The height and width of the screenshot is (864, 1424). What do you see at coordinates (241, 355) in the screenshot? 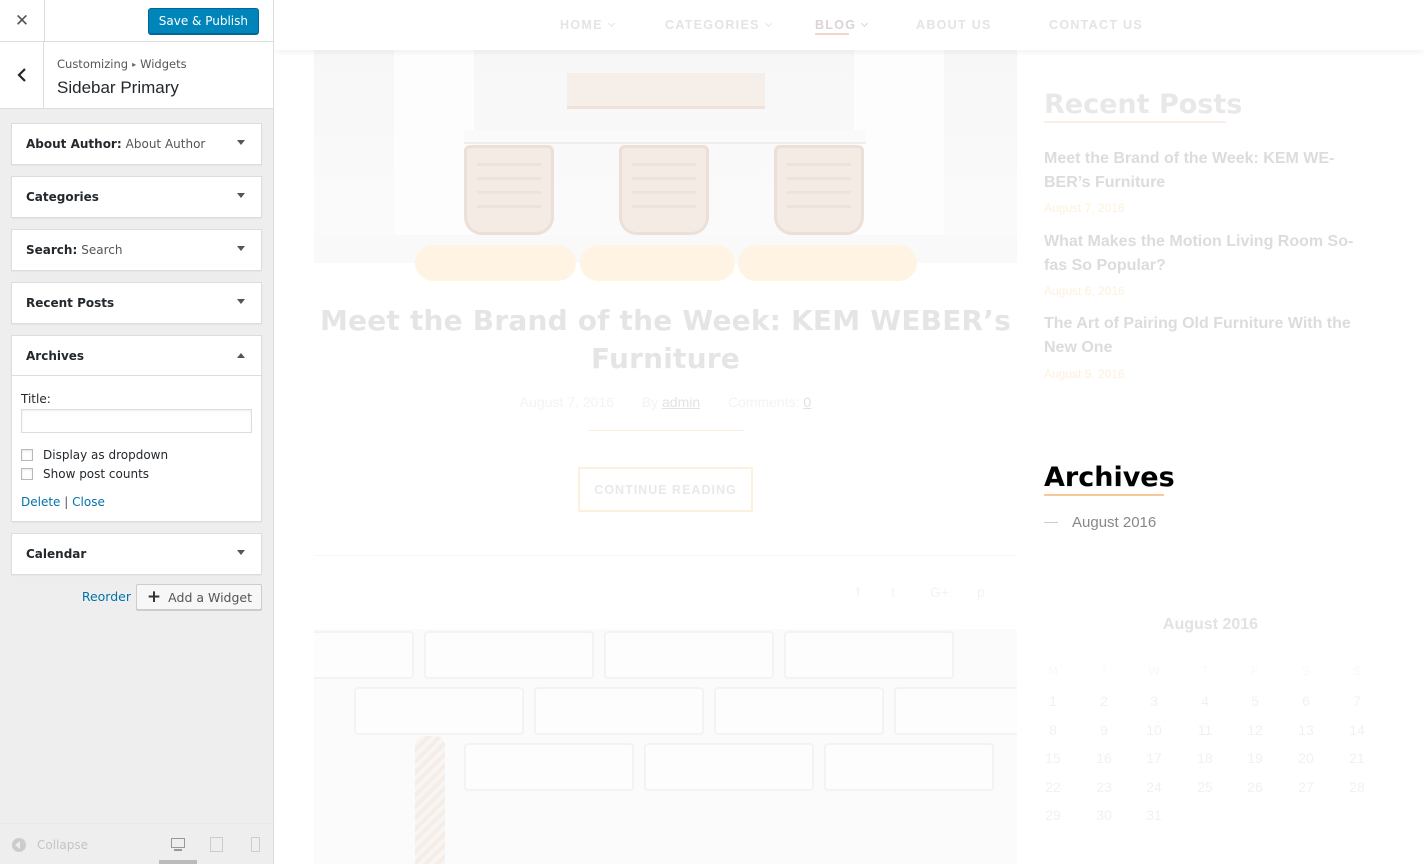
I see `collapse-arrow-icon` at bounding box center [241, 355].